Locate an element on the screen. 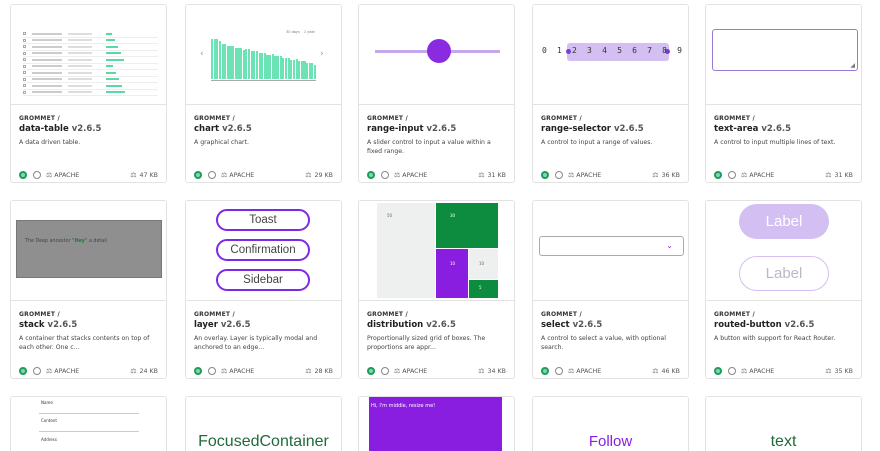  card-title: text-area v2.6.5 is located at coordinates (783, 129).